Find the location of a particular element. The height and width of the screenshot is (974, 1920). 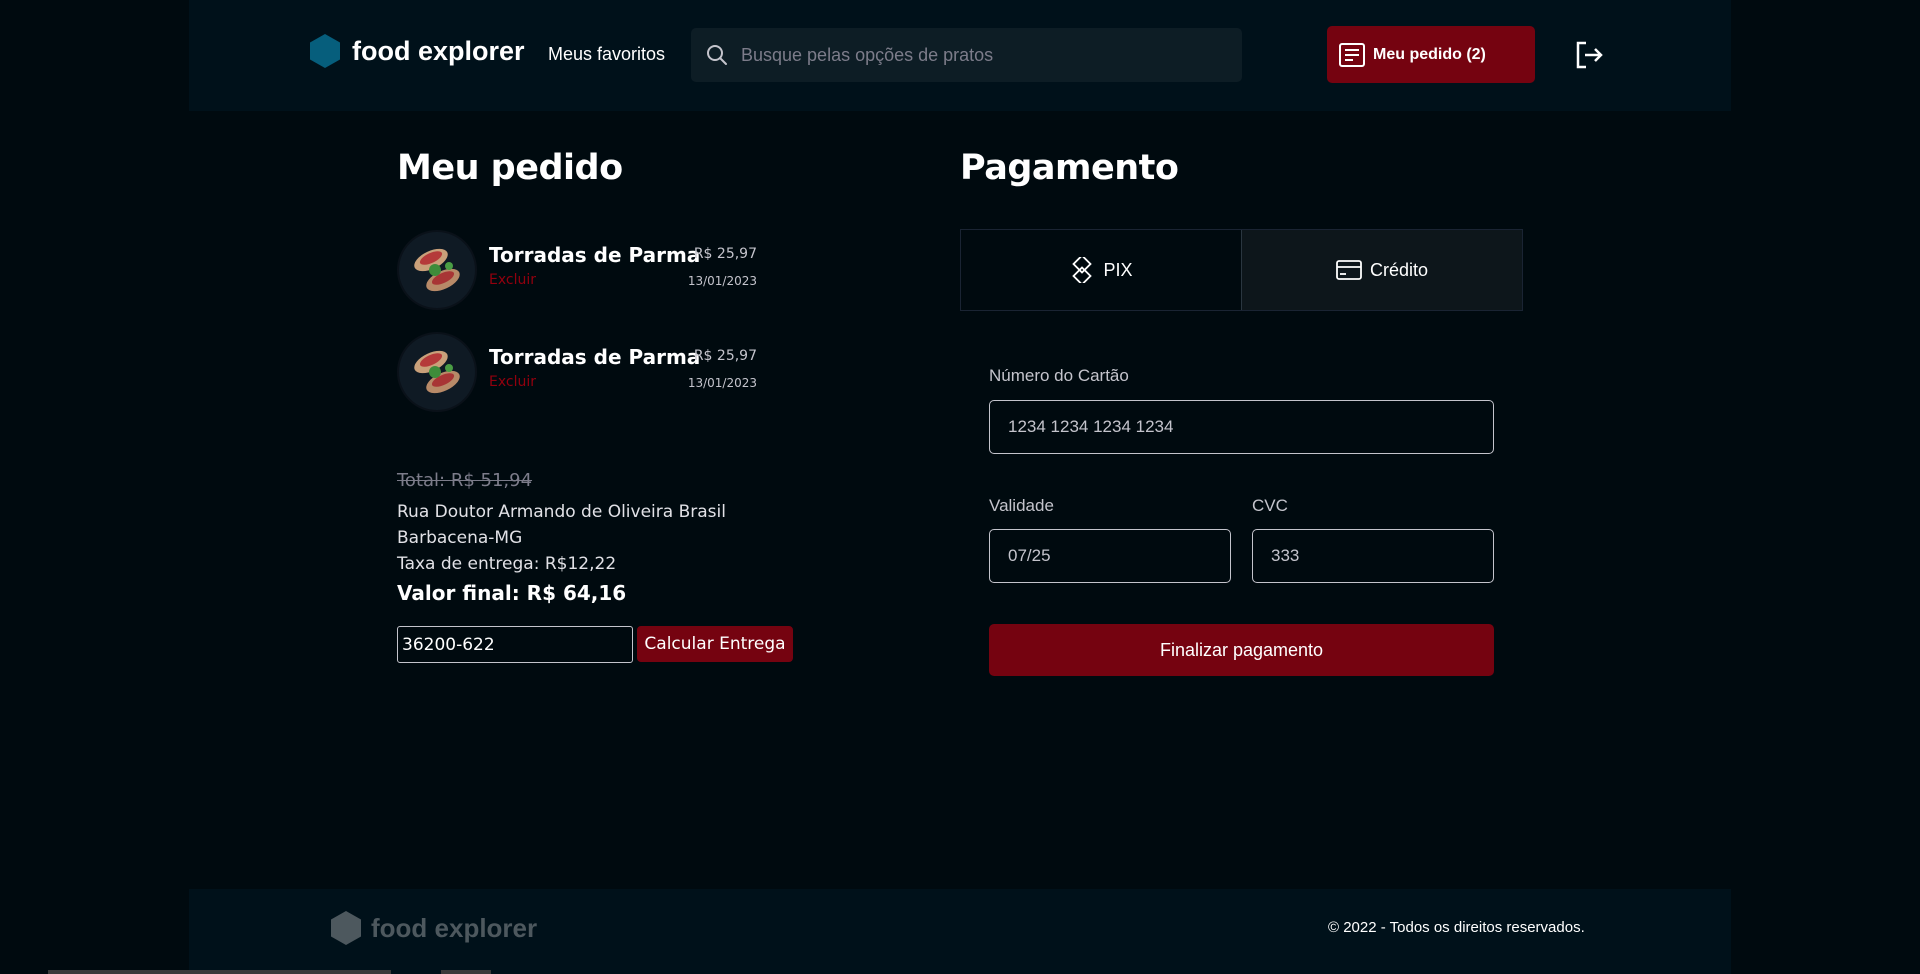

my-order-label: Meu pedido (2) is located at coordinates (1429, 54).